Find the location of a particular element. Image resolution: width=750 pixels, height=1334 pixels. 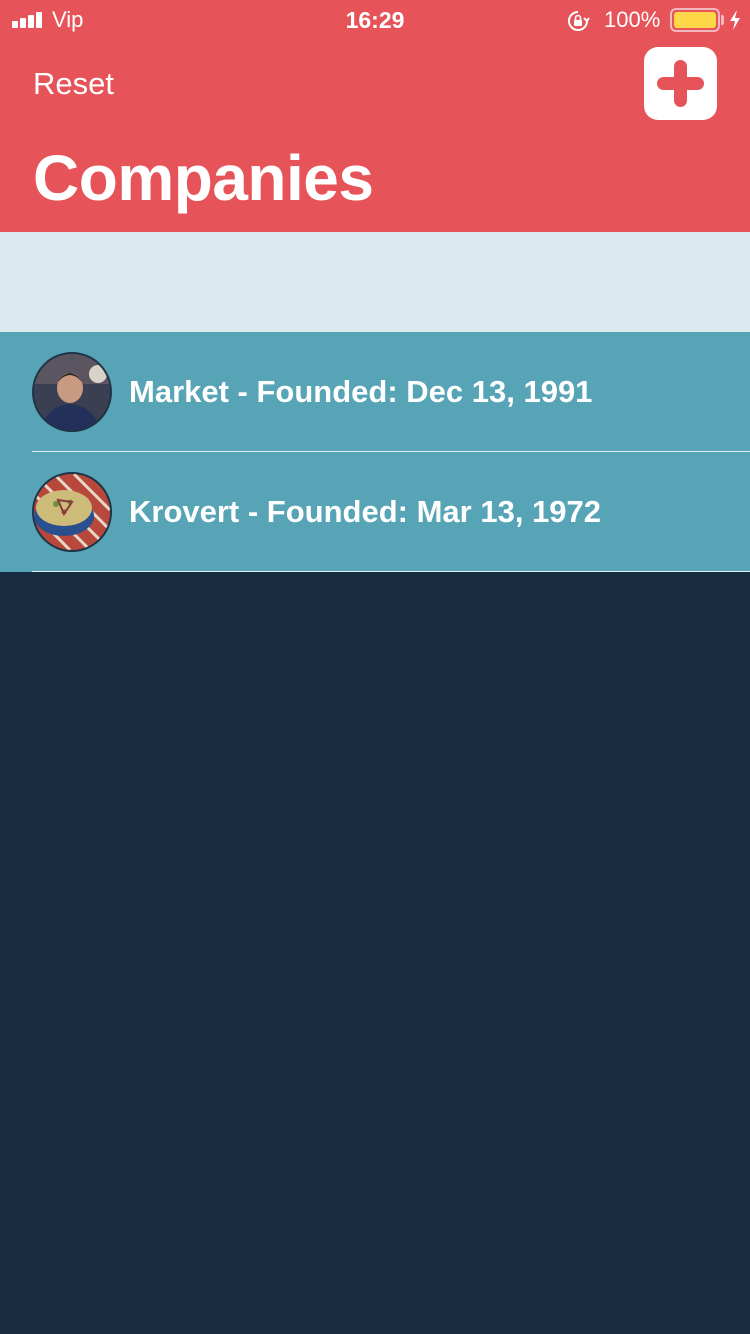

battery-icon is located at coordinates (695, 20).